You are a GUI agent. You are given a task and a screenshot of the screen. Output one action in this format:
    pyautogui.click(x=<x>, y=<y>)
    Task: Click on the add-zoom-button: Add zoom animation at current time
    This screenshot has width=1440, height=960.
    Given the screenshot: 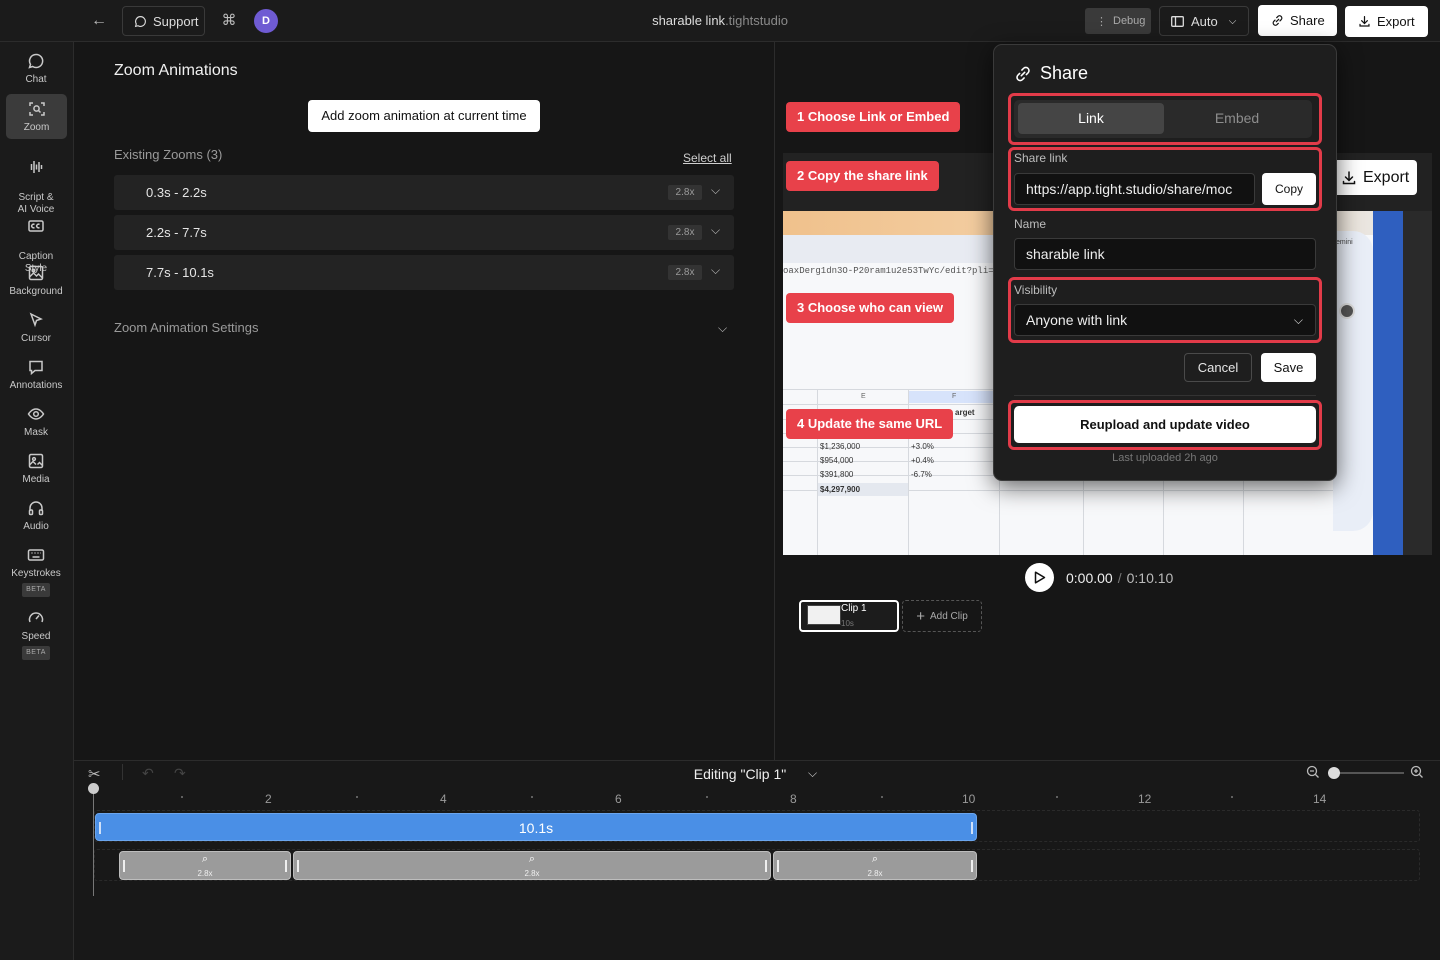 What is the action you would take?
    pyautogui.click(x=424, y=116)
    